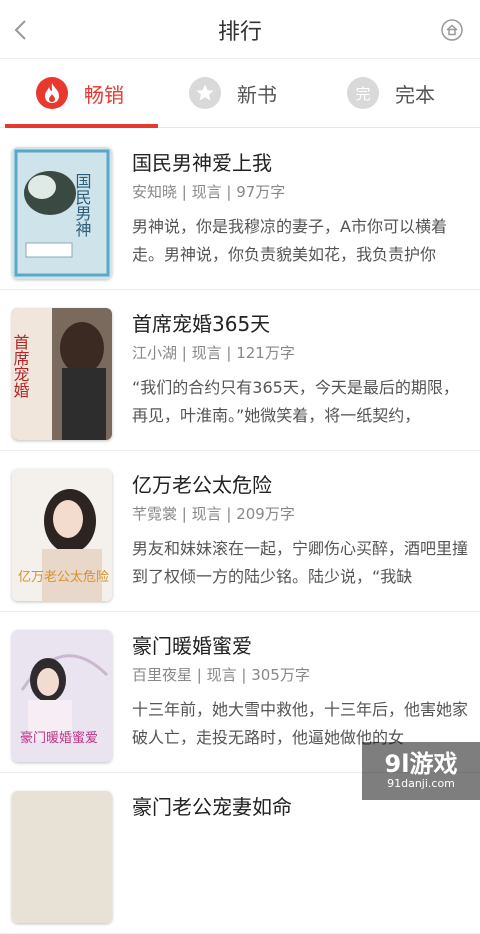  Describe the element at coordinates (62, 374) in the screenshot. I see `book-cover: 首席宠婚` at that location.